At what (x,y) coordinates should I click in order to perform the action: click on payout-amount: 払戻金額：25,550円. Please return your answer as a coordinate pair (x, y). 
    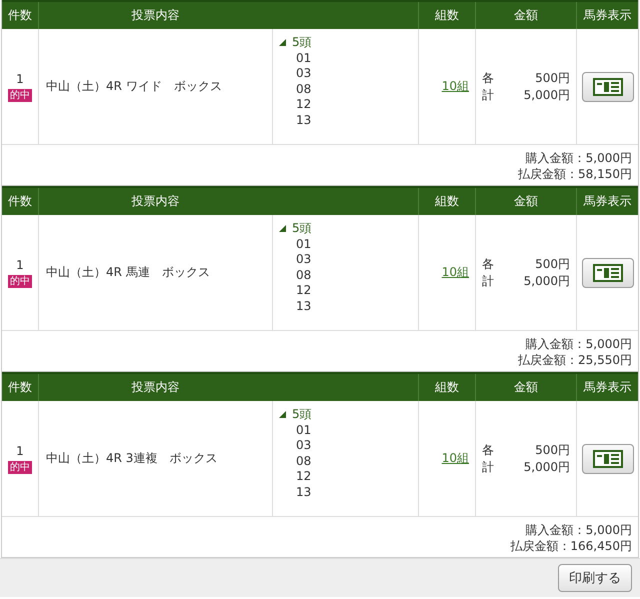
    Looking at the image, I should click on (575, 360).